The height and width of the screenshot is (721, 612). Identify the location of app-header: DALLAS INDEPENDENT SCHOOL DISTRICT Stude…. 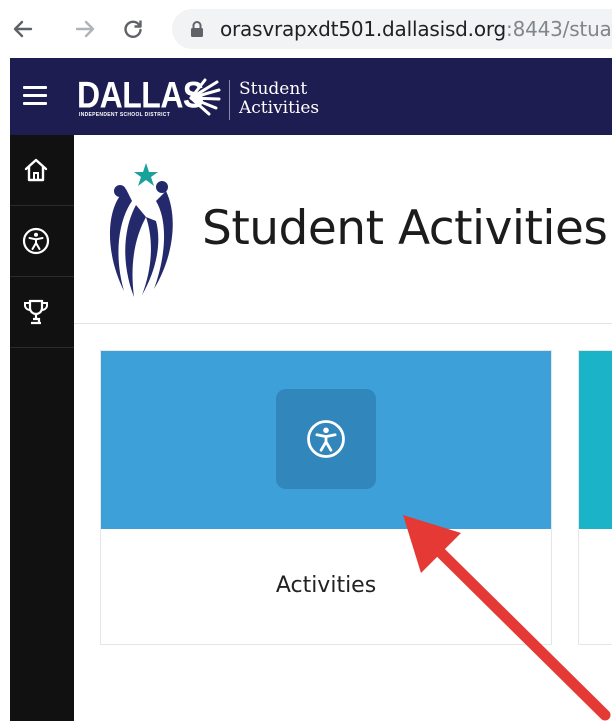
(311, 96).